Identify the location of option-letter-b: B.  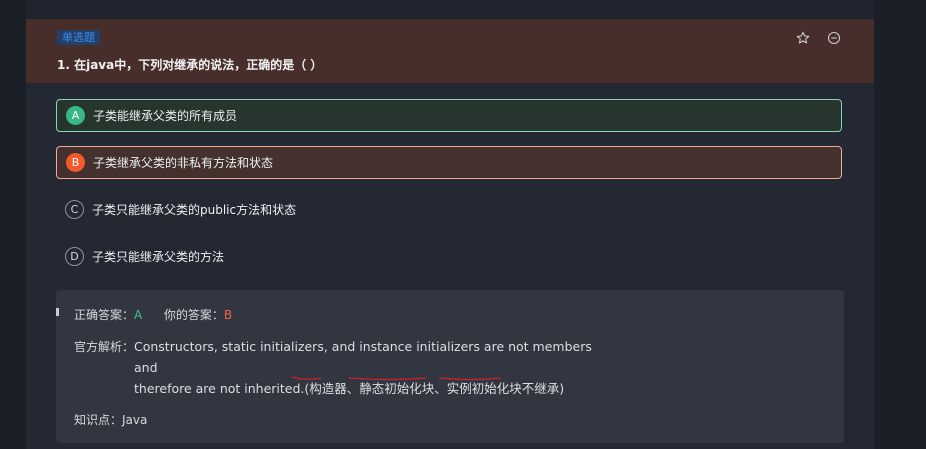
(75, 162).